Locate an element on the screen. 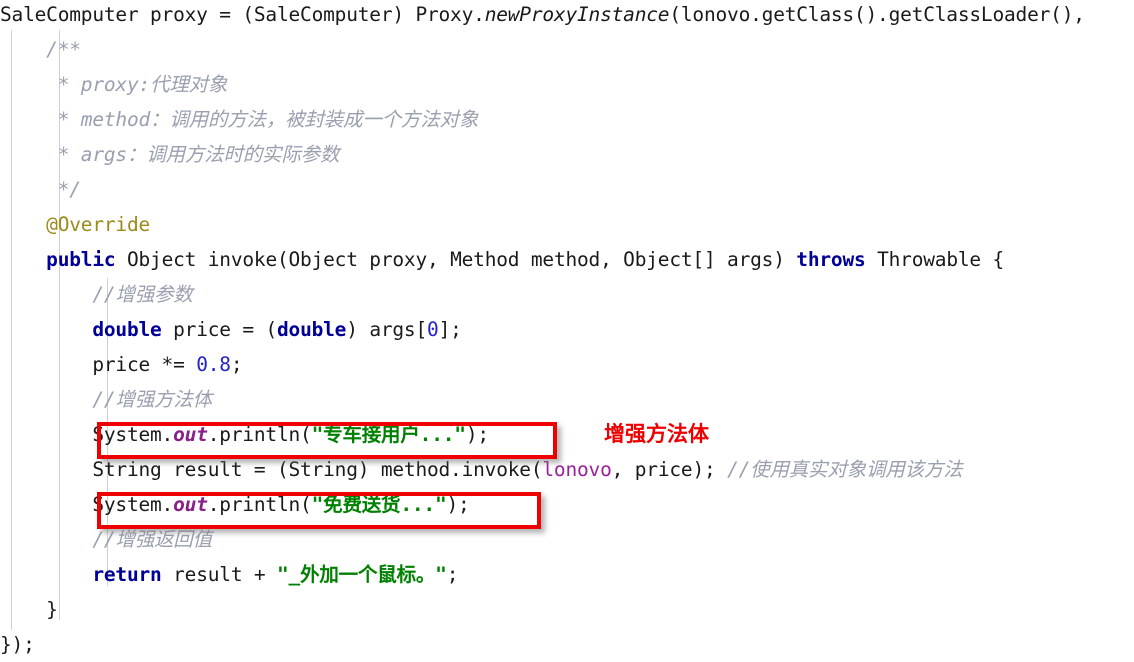  code-line-12: //增强方法体 is located at coordinates (567, 399).